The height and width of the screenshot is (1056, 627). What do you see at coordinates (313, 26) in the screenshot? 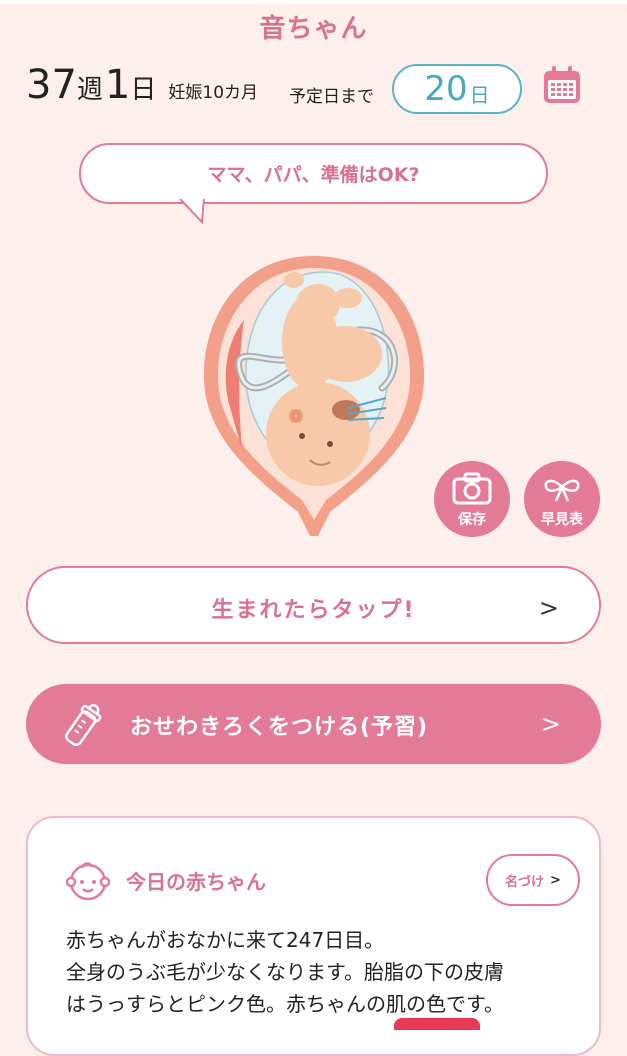
I see `baby-name-title: 音ちゃん` at bounding box center [313, 26].